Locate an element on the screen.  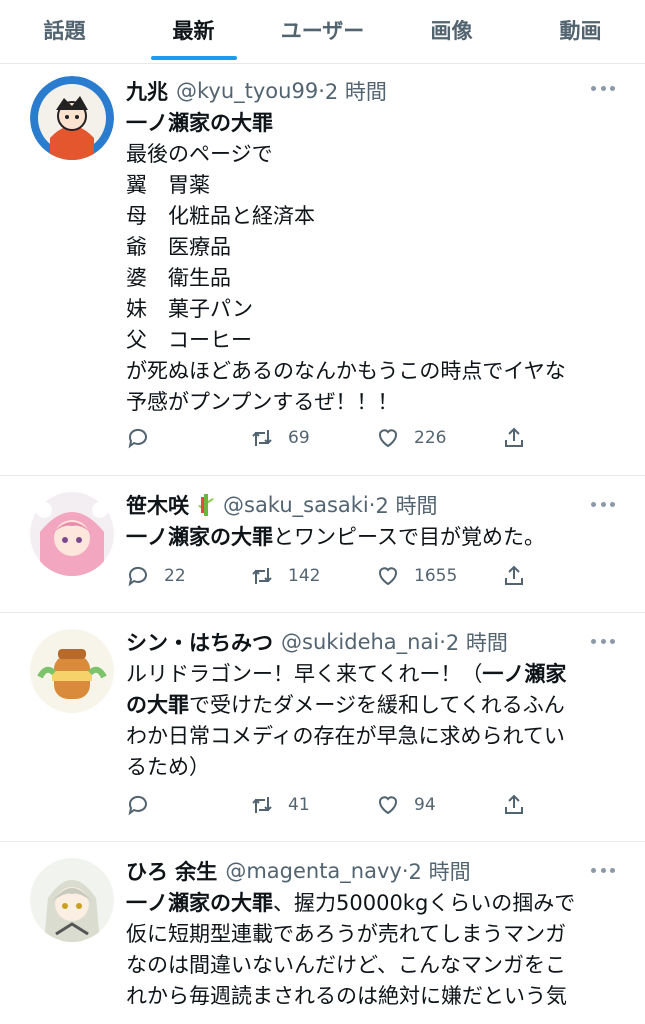
tab-videos: 動画 is located at coordinates (580, 30).